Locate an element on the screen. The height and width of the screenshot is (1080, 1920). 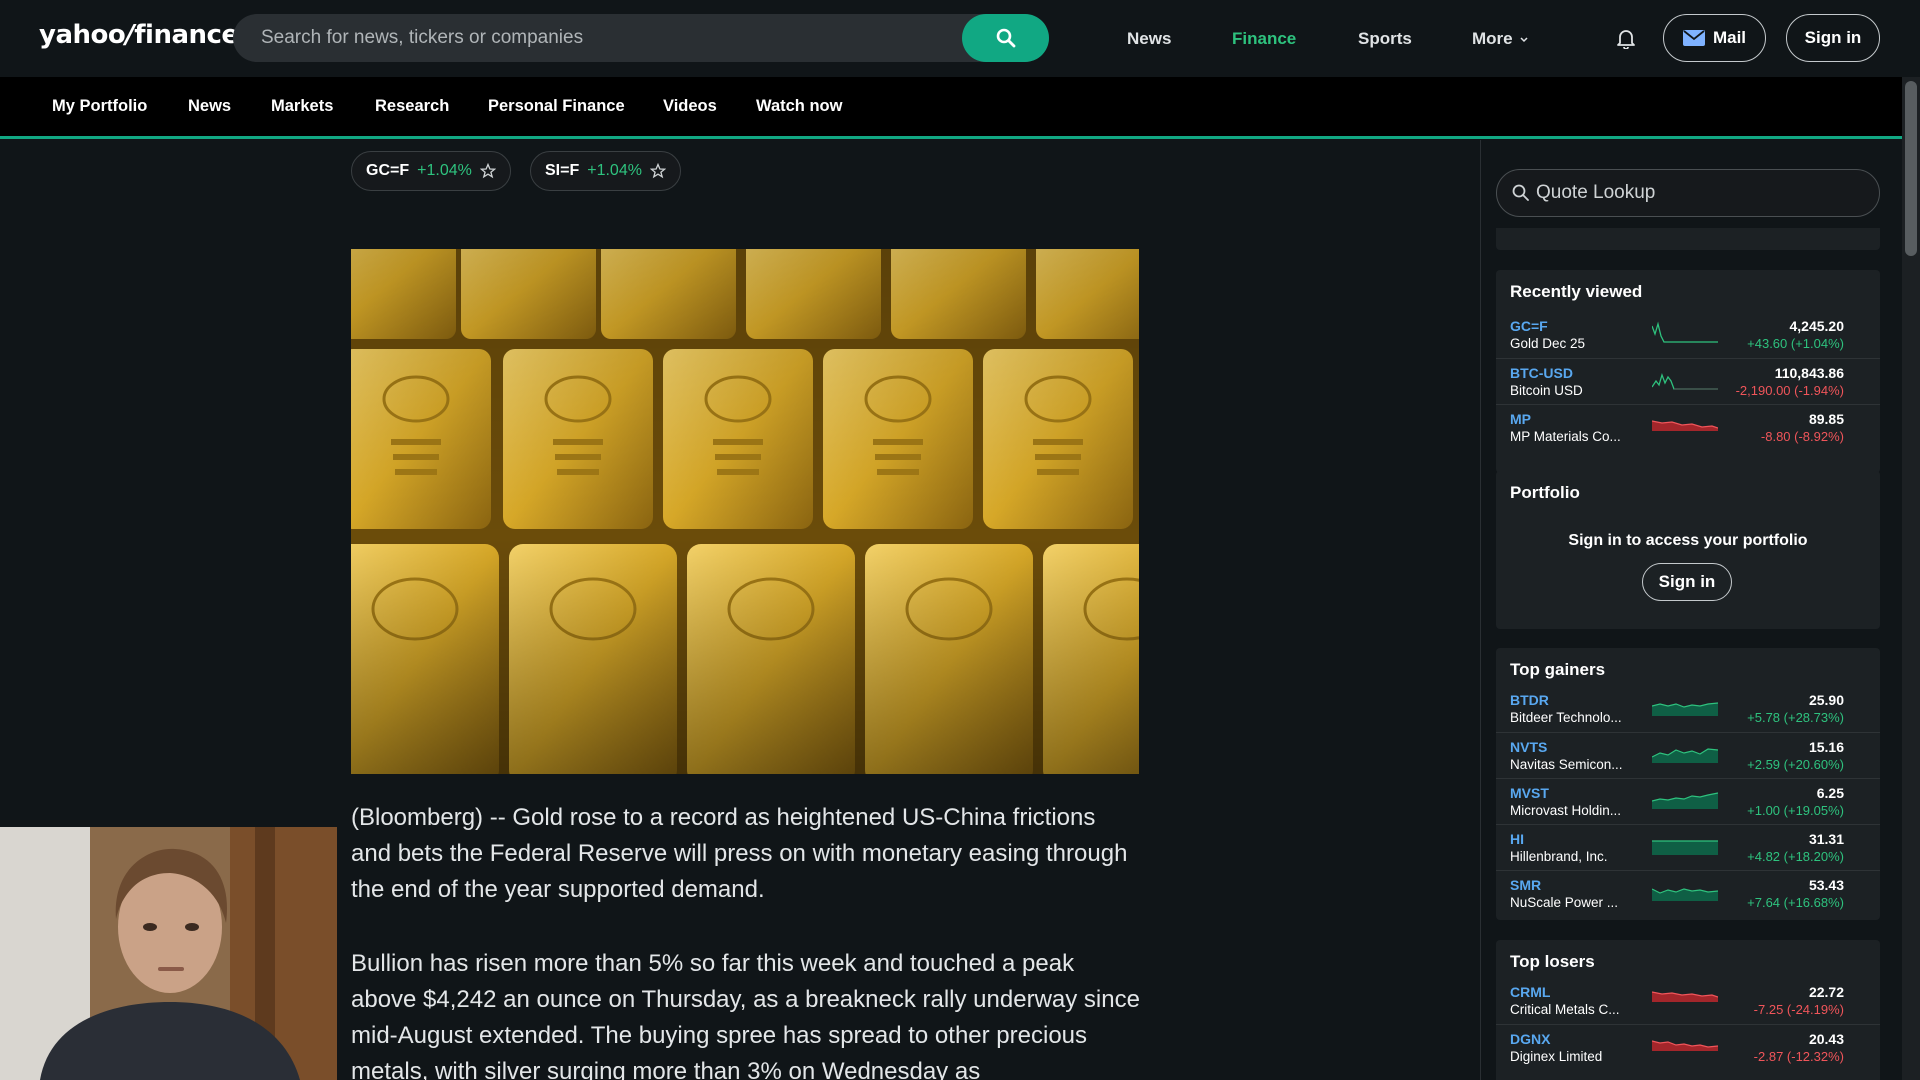
mail-button: Mail is located at coordinates (1714, 38).